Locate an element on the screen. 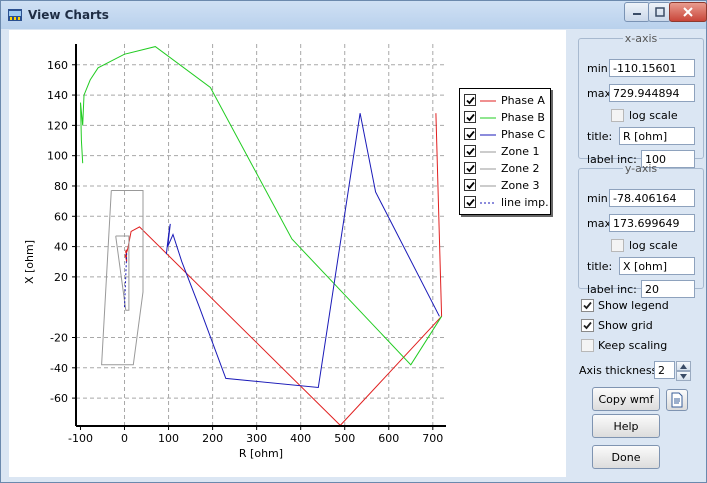 This screenshot has width=707, height=483. y-title-label: title: is located at coordinates (600, 266).